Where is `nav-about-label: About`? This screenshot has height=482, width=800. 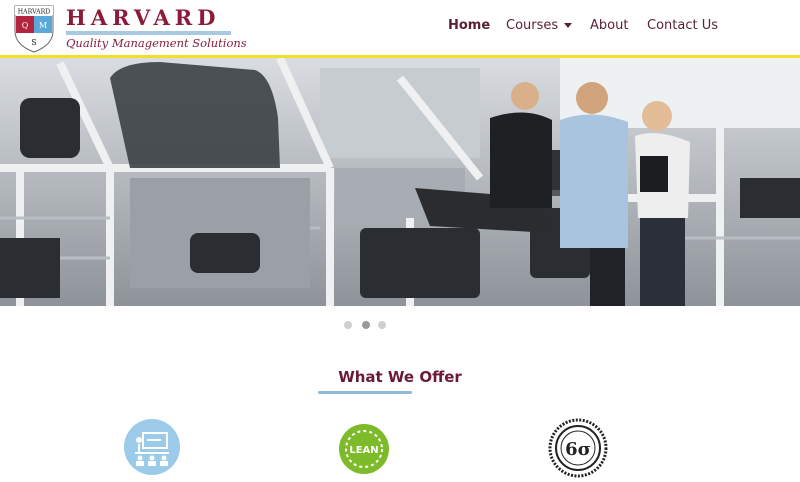 nav-about-label: About is located at coordinates (609, 25).